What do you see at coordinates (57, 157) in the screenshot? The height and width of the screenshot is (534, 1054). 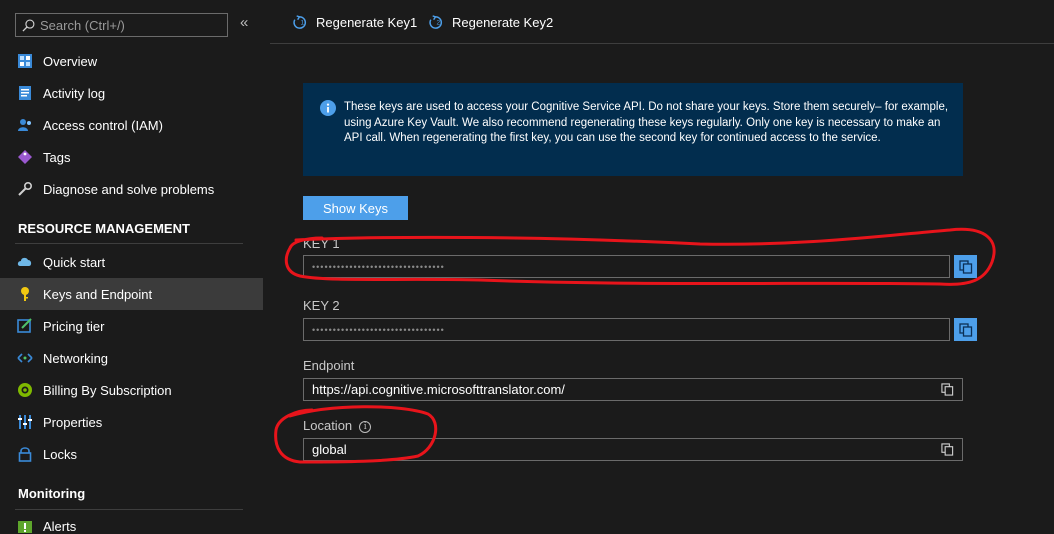 I see `sidebar-item-label: Tags` at bounding box center [57, 157].